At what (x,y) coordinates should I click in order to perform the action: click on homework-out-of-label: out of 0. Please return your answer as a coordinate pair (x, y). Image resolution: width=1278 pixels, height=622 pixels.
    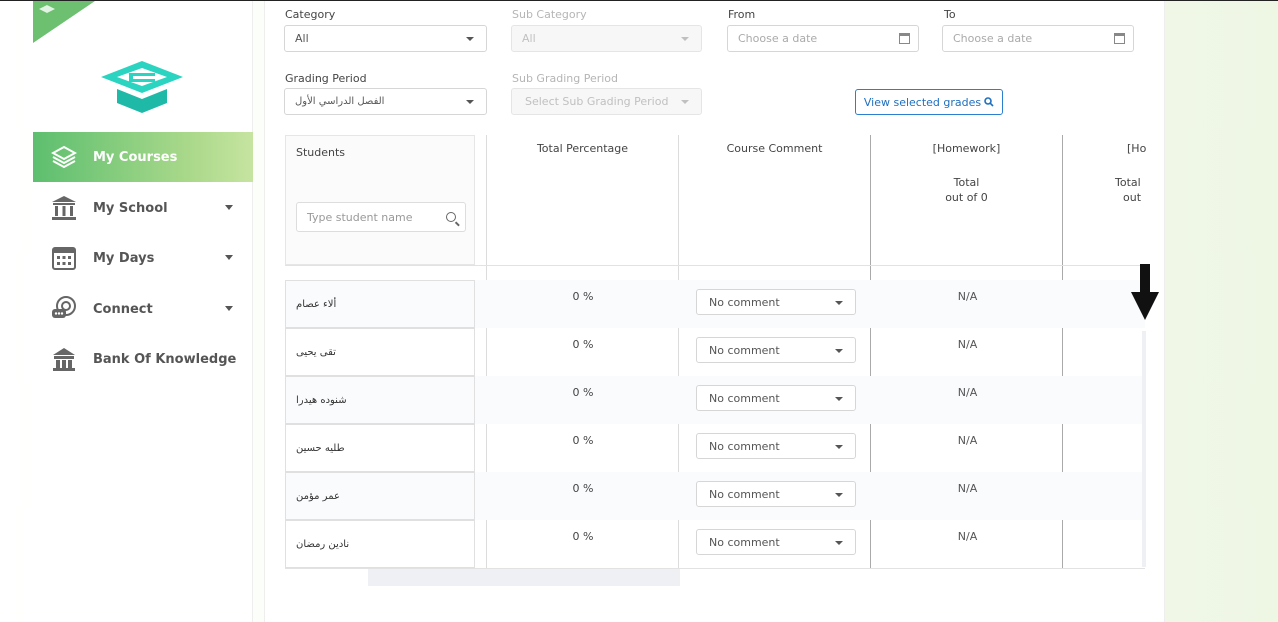
    Looking at the image, I should click on (966, 197).